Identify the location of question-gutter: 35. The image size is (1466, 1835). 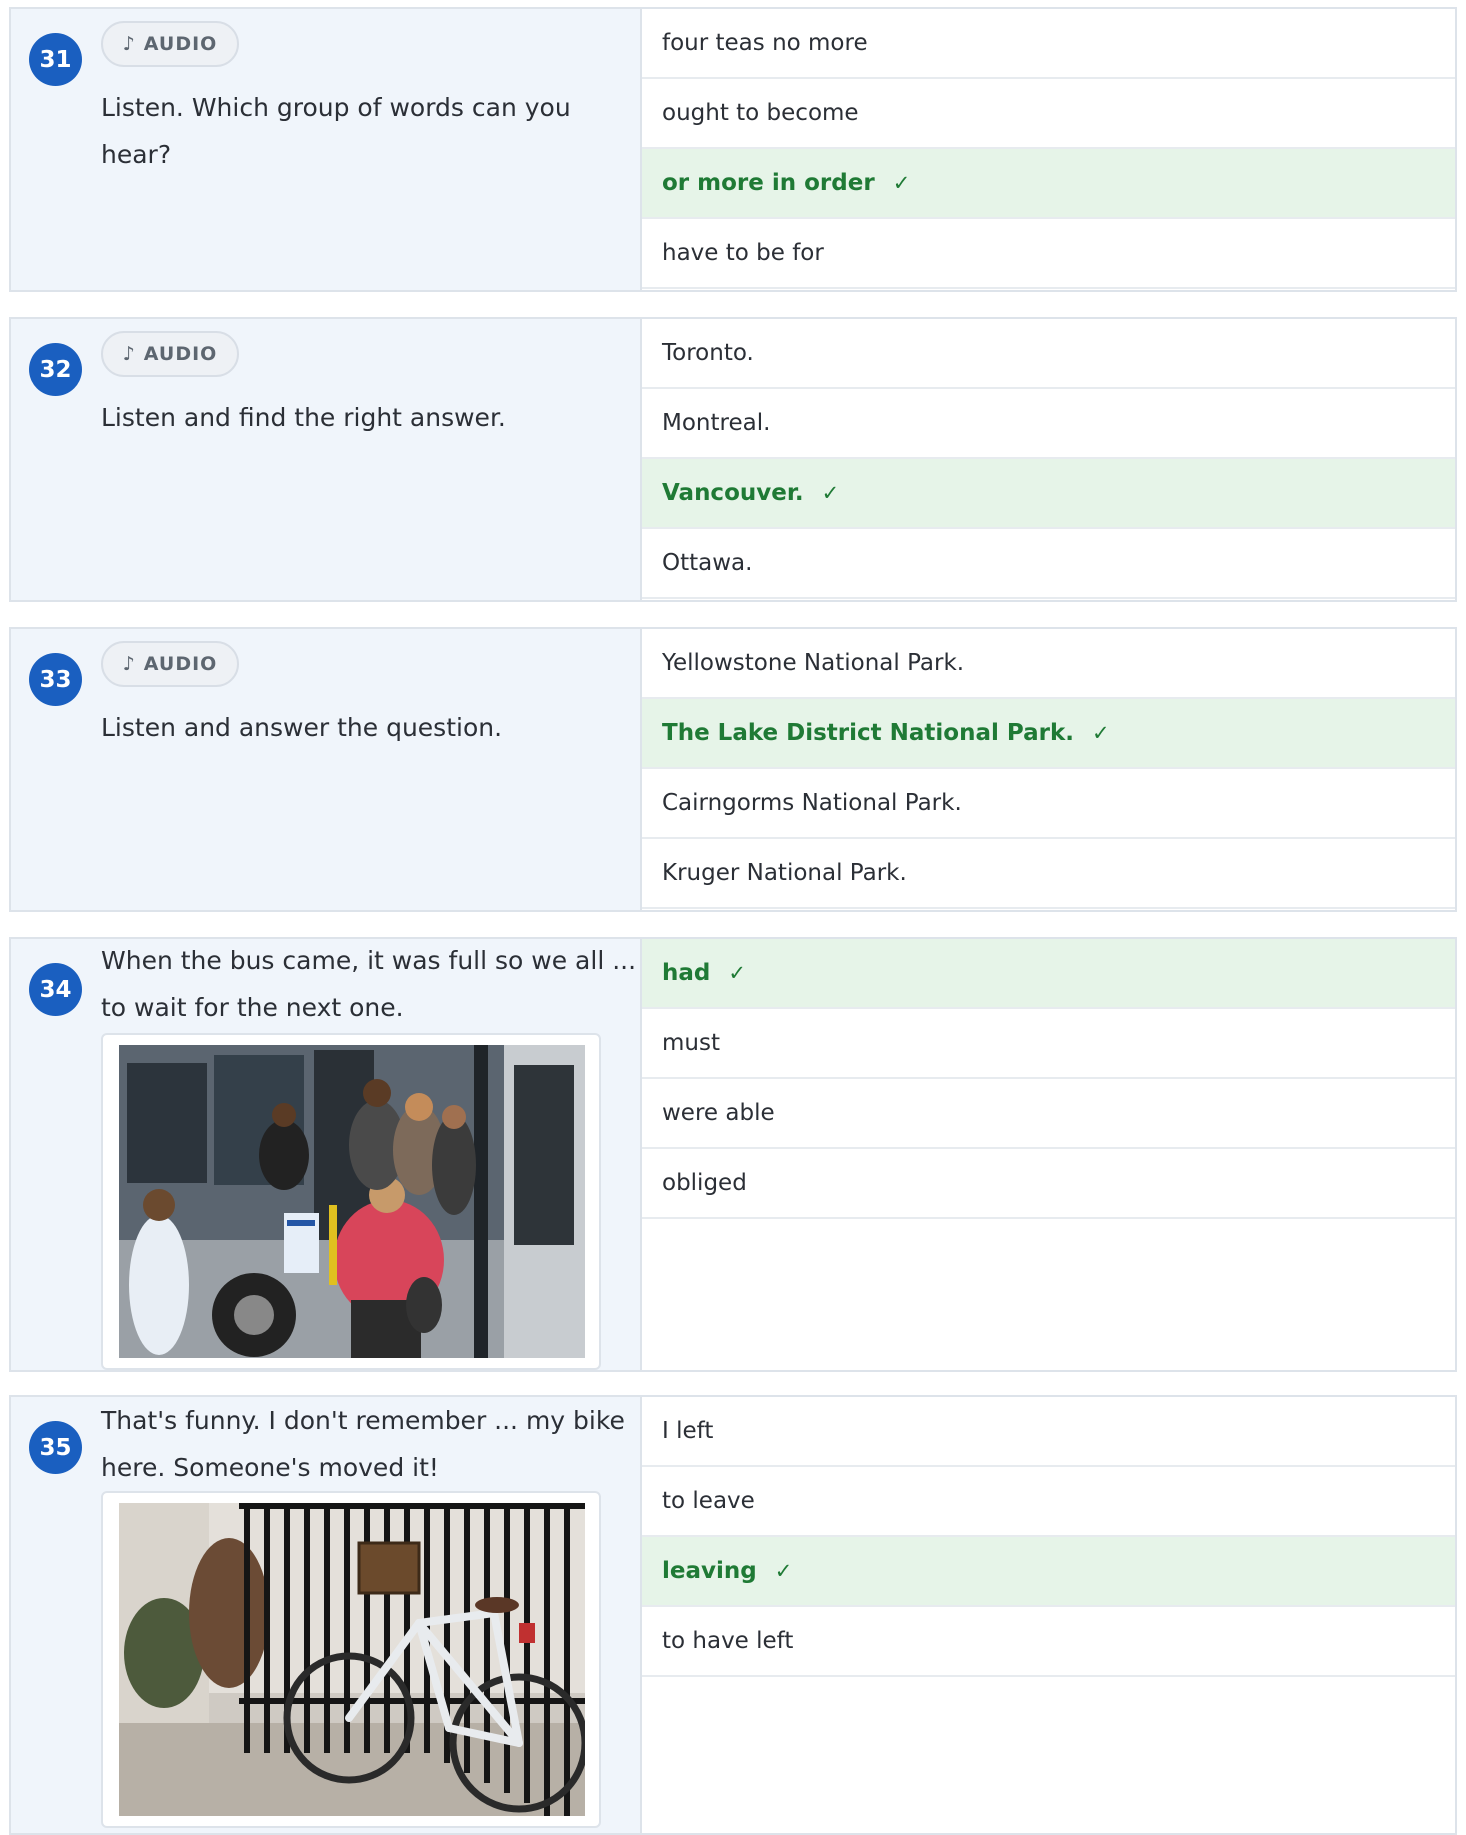
(56, 1615).